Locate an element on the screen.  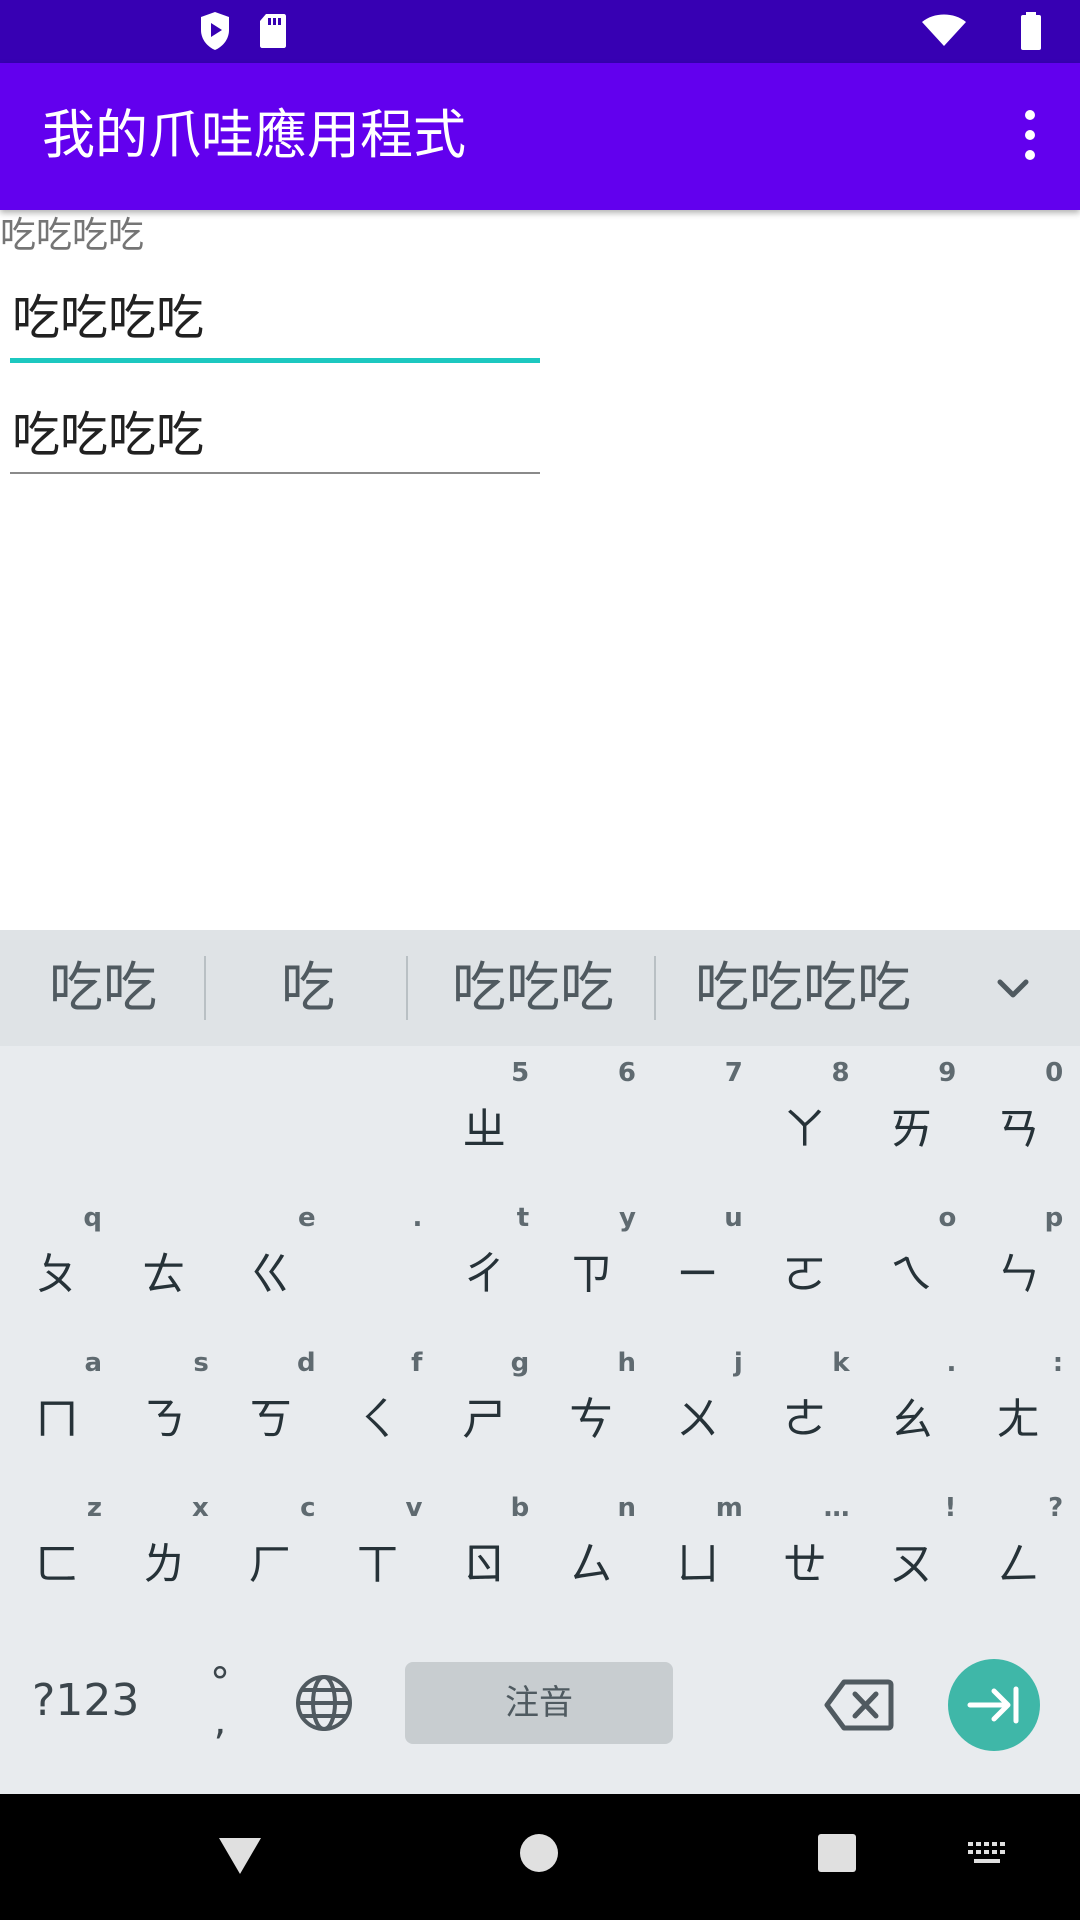
key-label: ㄕ is located at coordinates (484, 1419).